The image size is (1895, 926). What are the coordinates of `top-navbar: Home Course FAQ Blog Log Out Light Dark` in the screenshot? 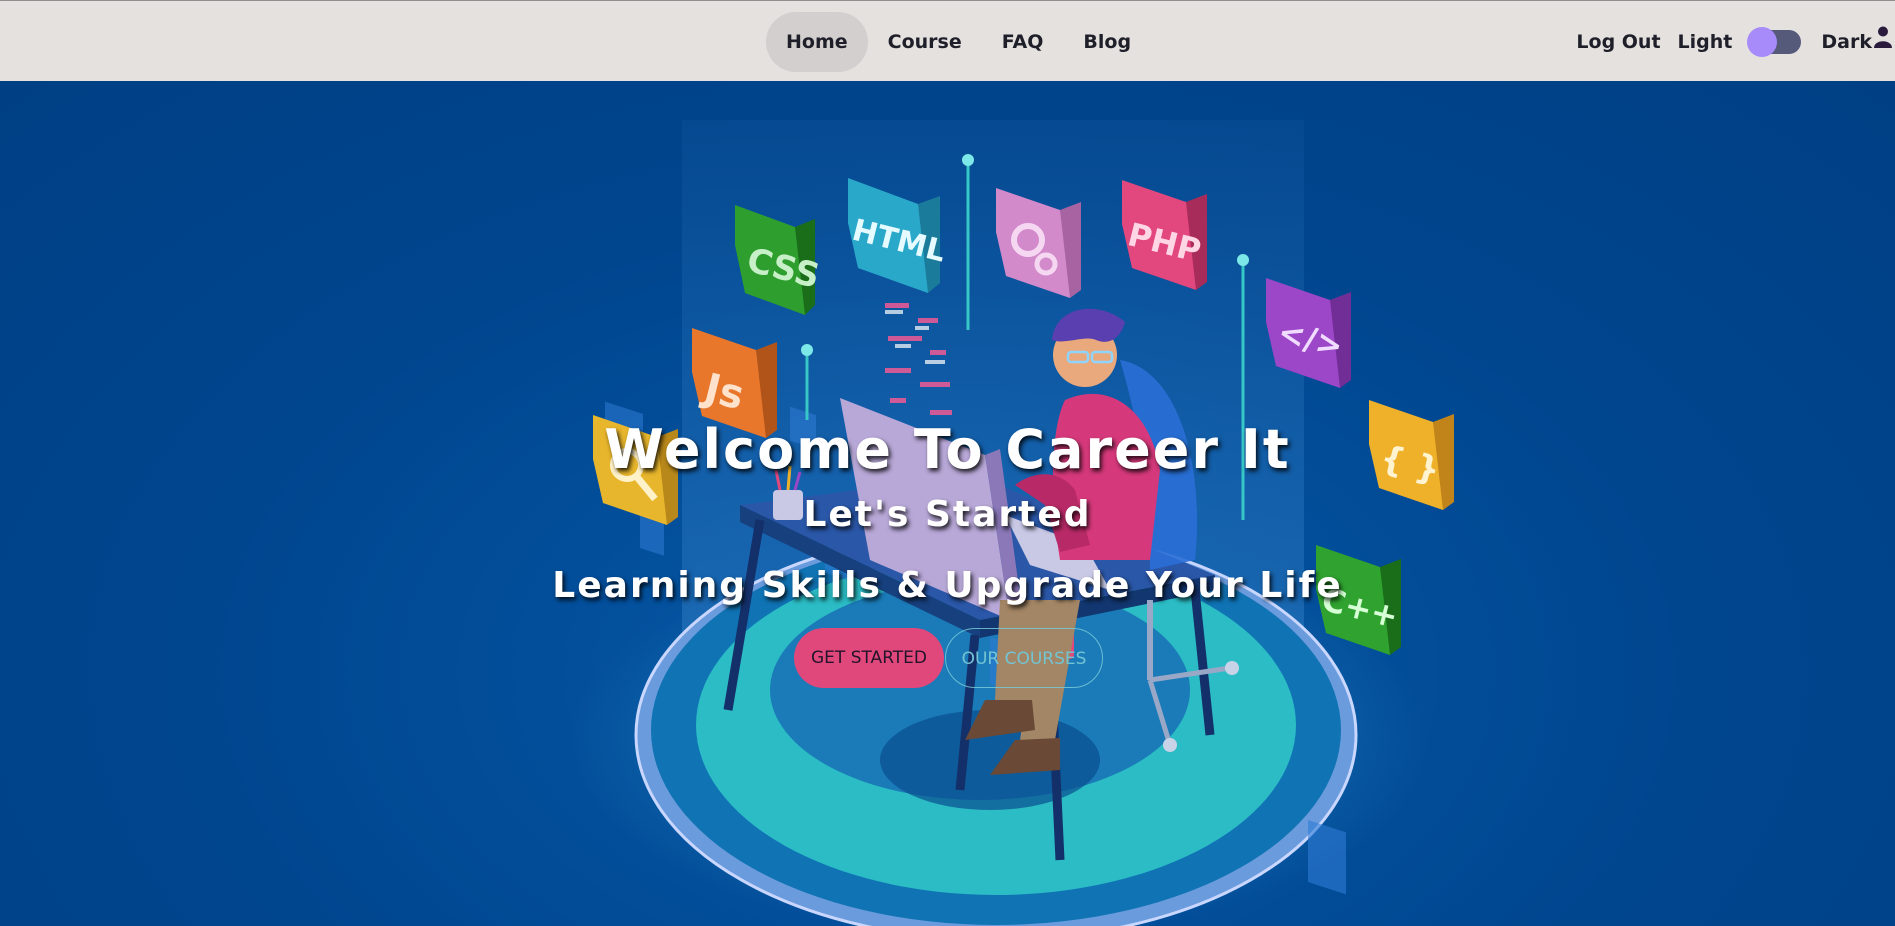 It's located at (947, 40).